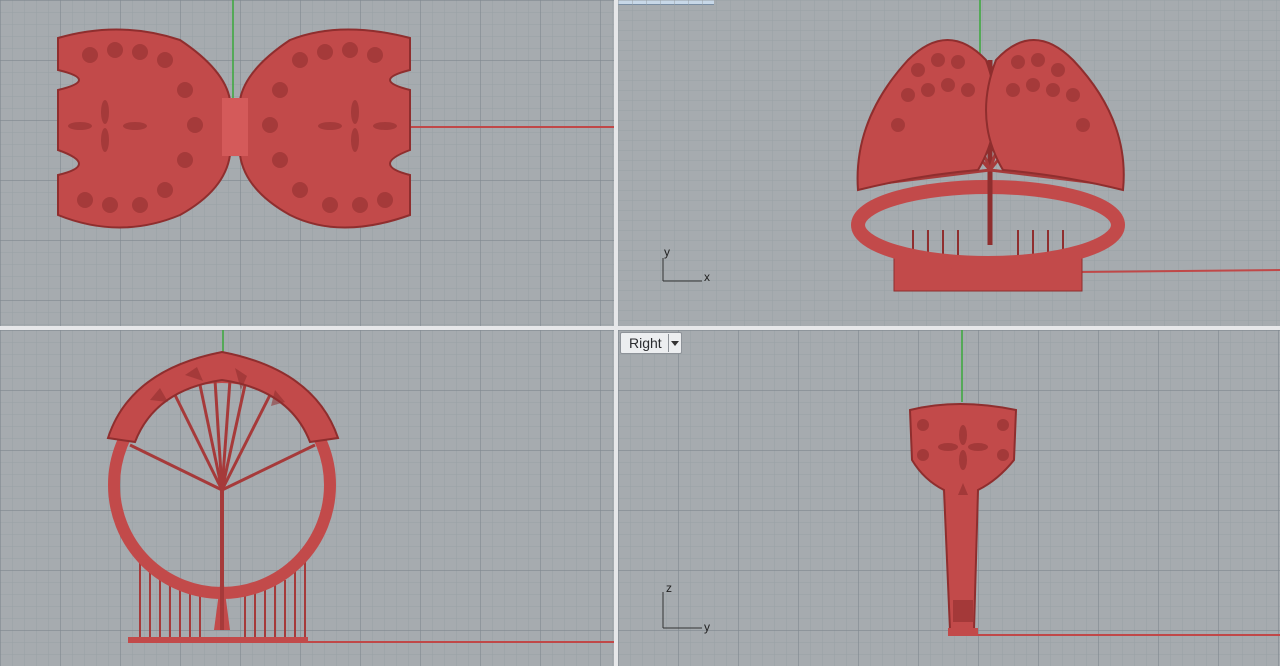  I want to click on axis-x-label: x, so click(707, 277).